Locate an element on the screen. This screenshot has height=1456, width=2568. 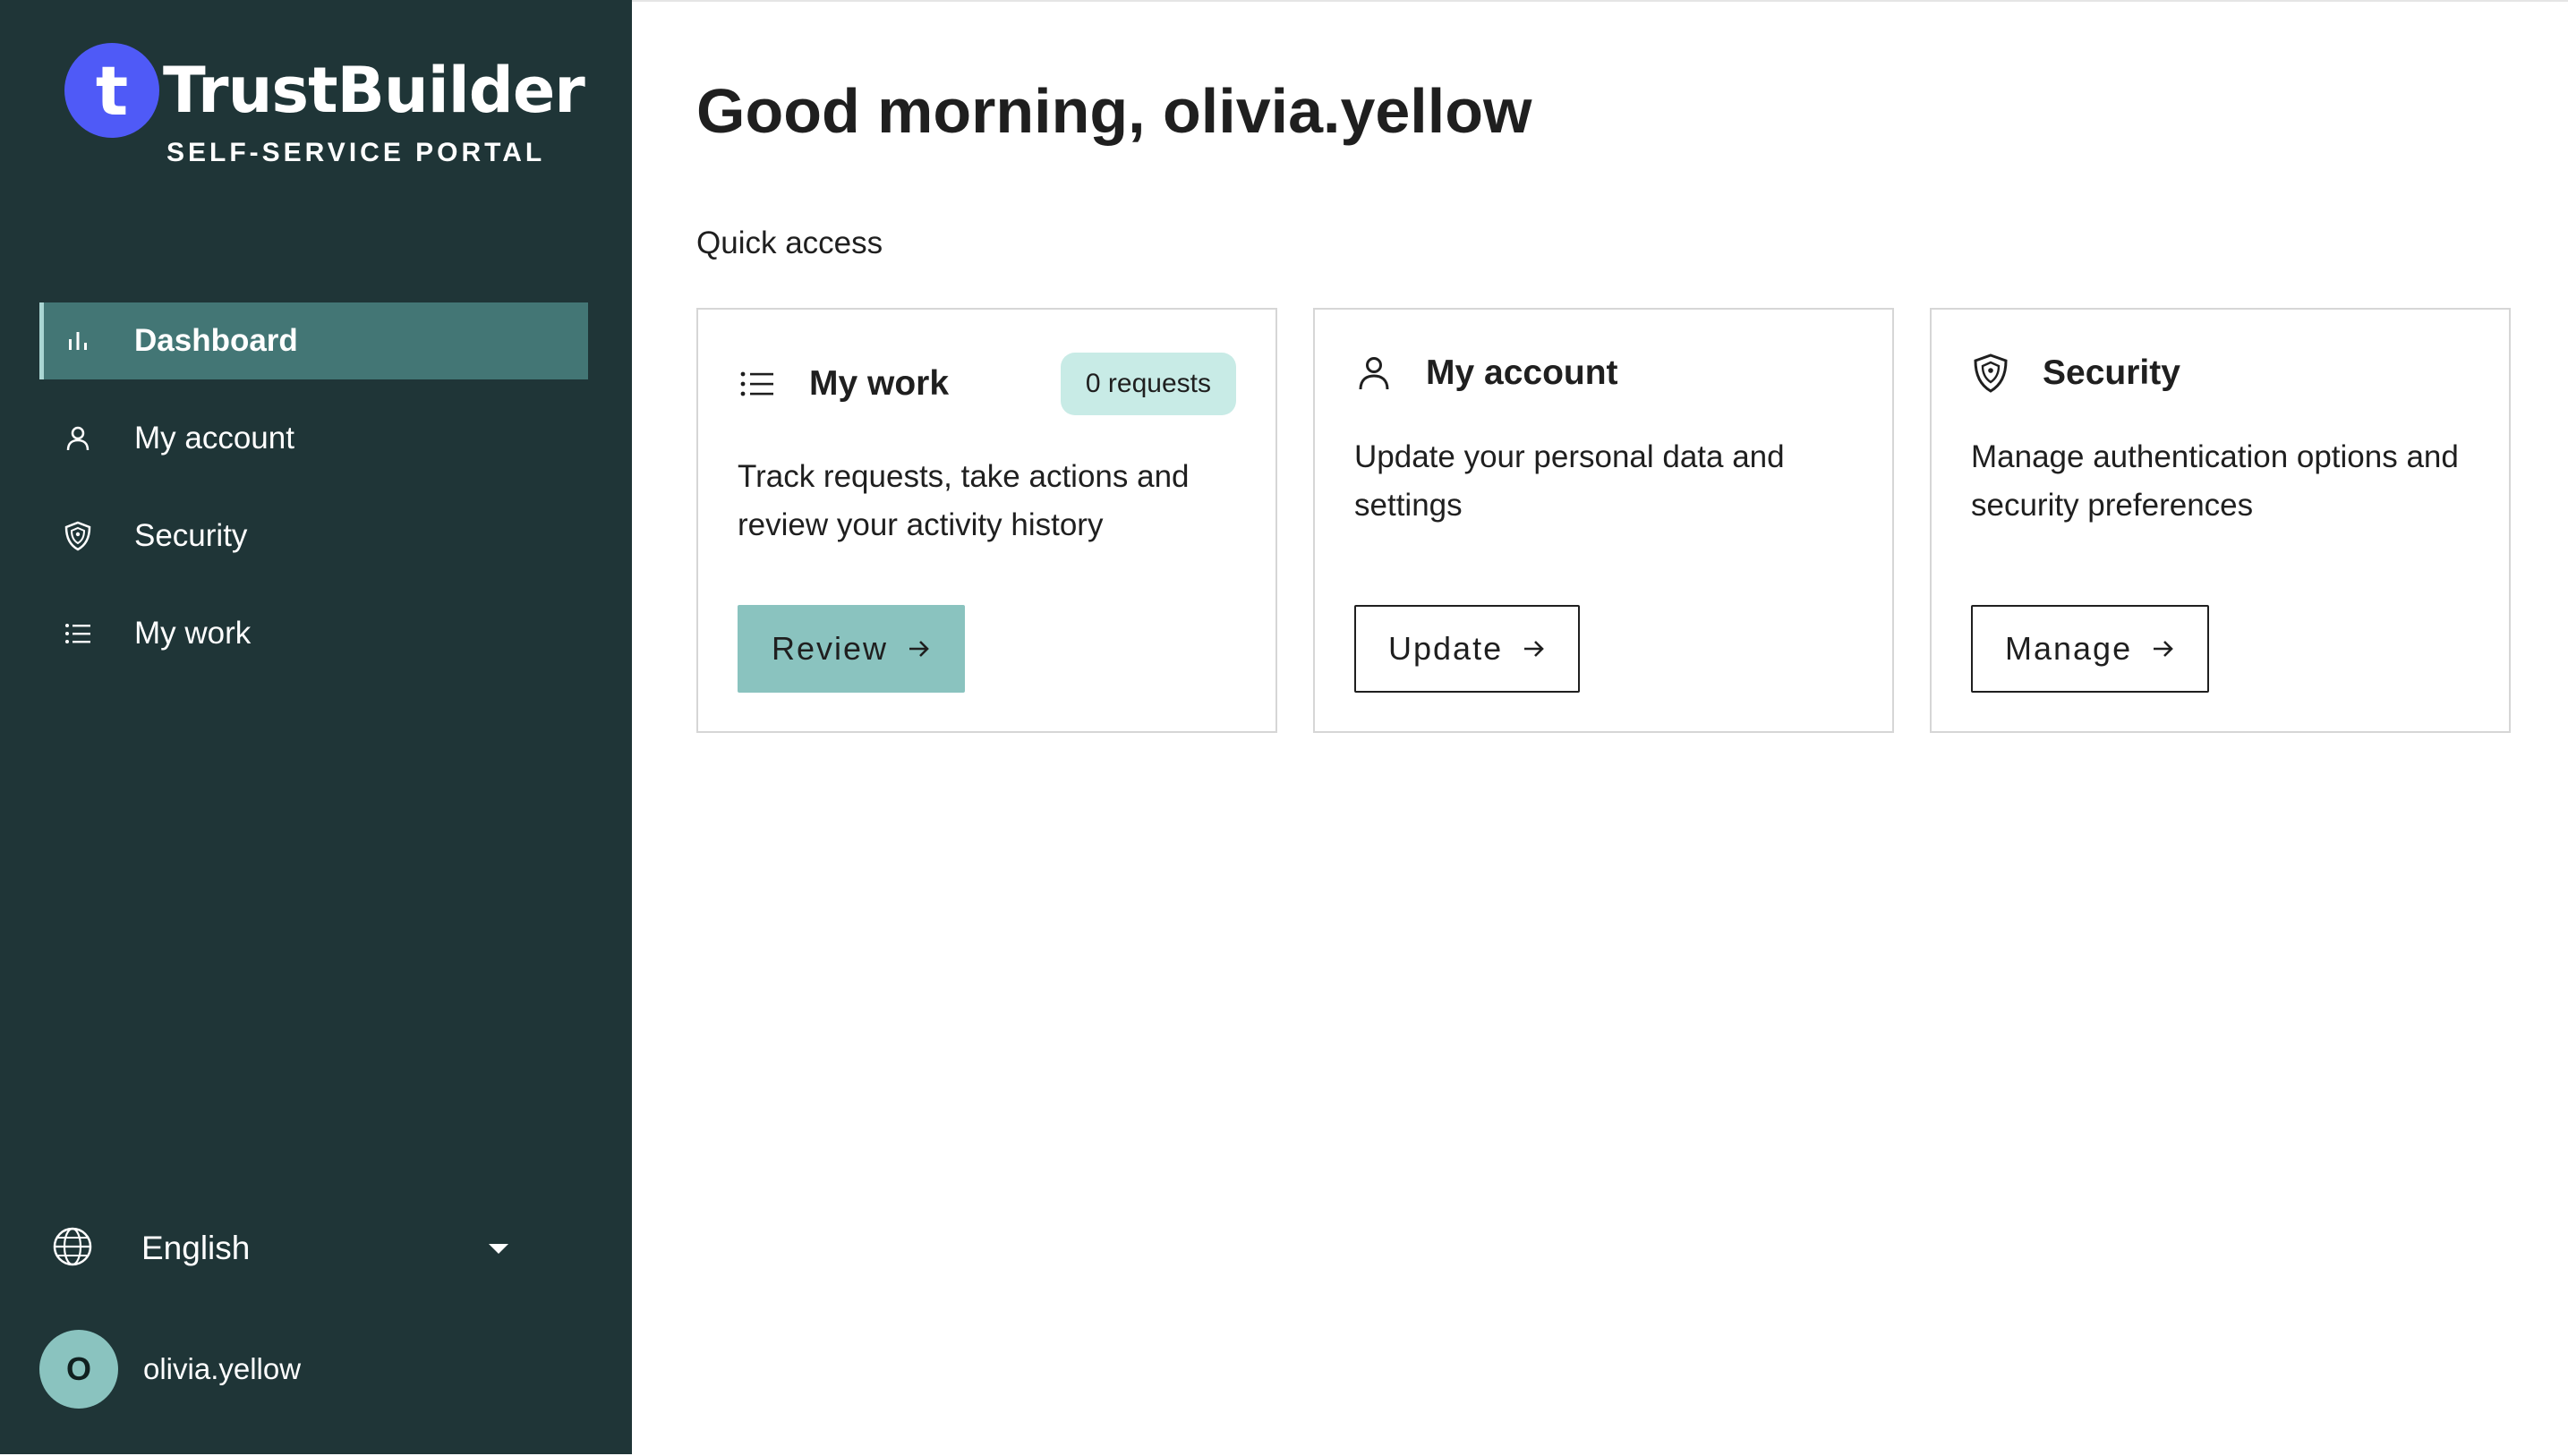
review-button: Review is located at coordinates (852, 649).